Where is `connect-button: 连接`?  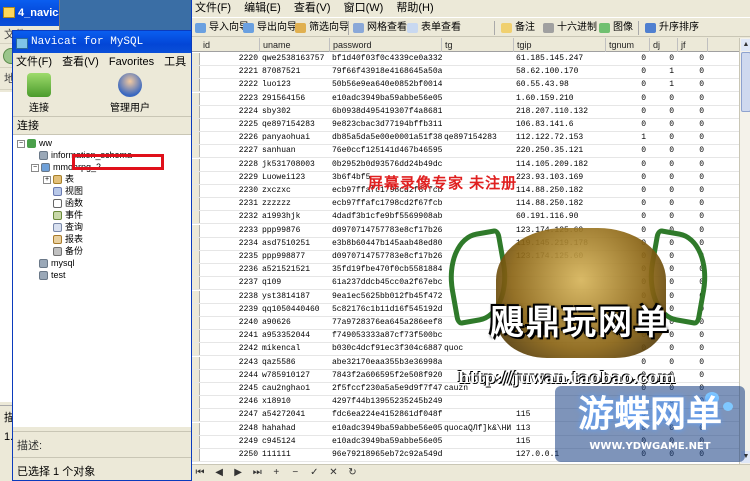
connect-button: 连接 is located at coordinates (39, 93).